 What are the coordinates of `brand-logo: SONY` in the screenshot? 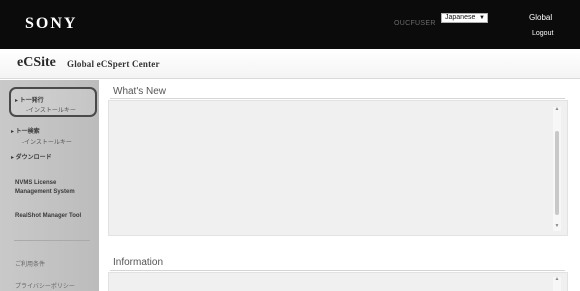 It's located at (51, 23).